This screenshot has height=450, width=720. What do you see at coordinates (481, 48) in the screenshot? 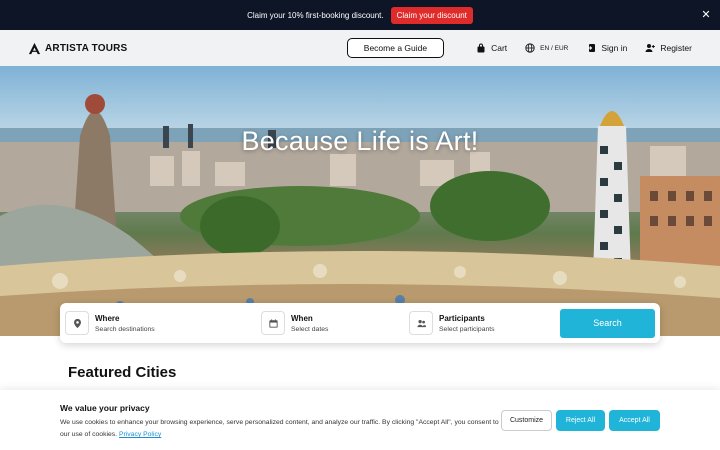
I see `bag-icon` at bounding box center [481, 48].